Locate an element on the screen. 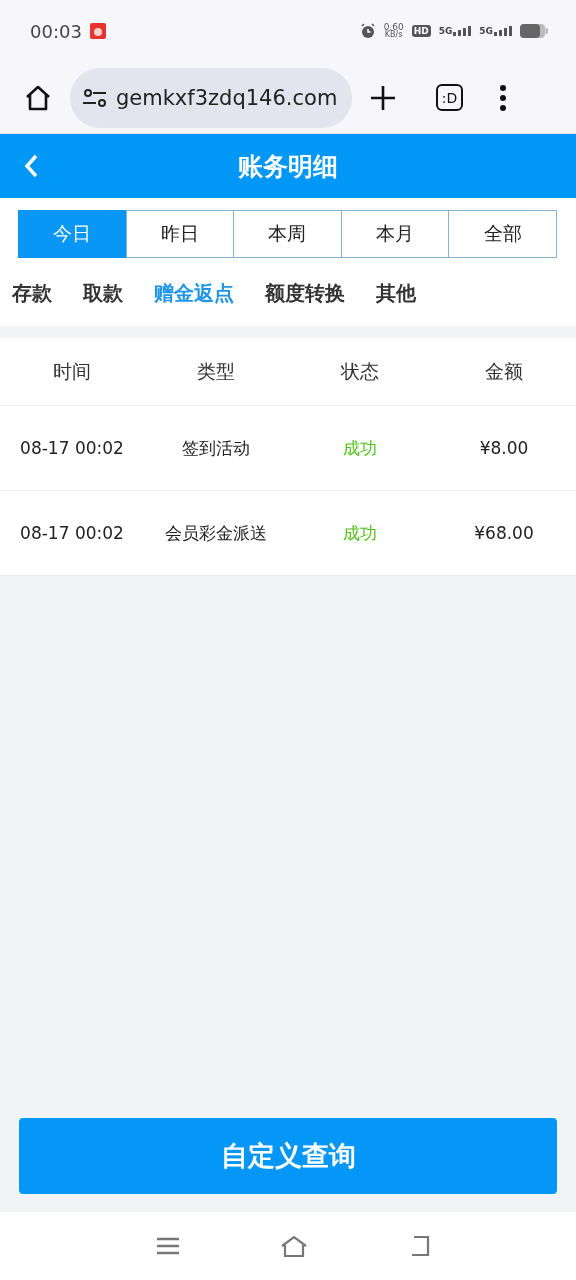  speed-unit: KB/s is located at coordinates (393, 35).